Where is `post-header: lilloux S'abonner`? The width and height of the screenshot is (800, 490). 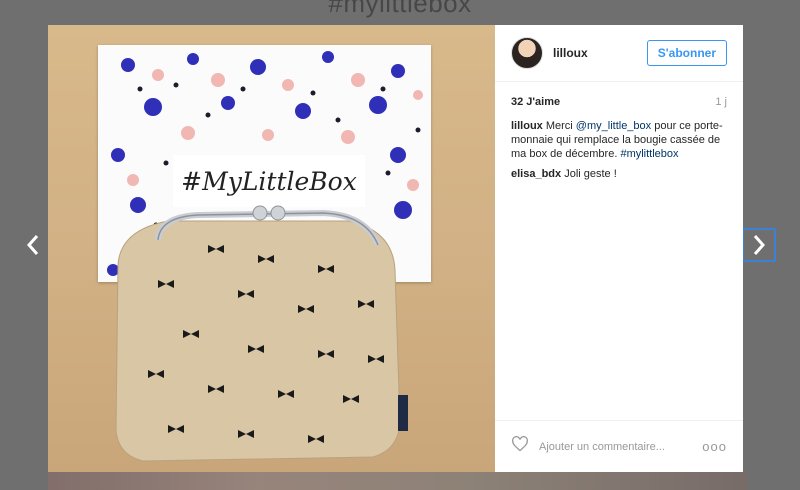 post-header: lilloux S'abonner is located at coordinates (619, 53).